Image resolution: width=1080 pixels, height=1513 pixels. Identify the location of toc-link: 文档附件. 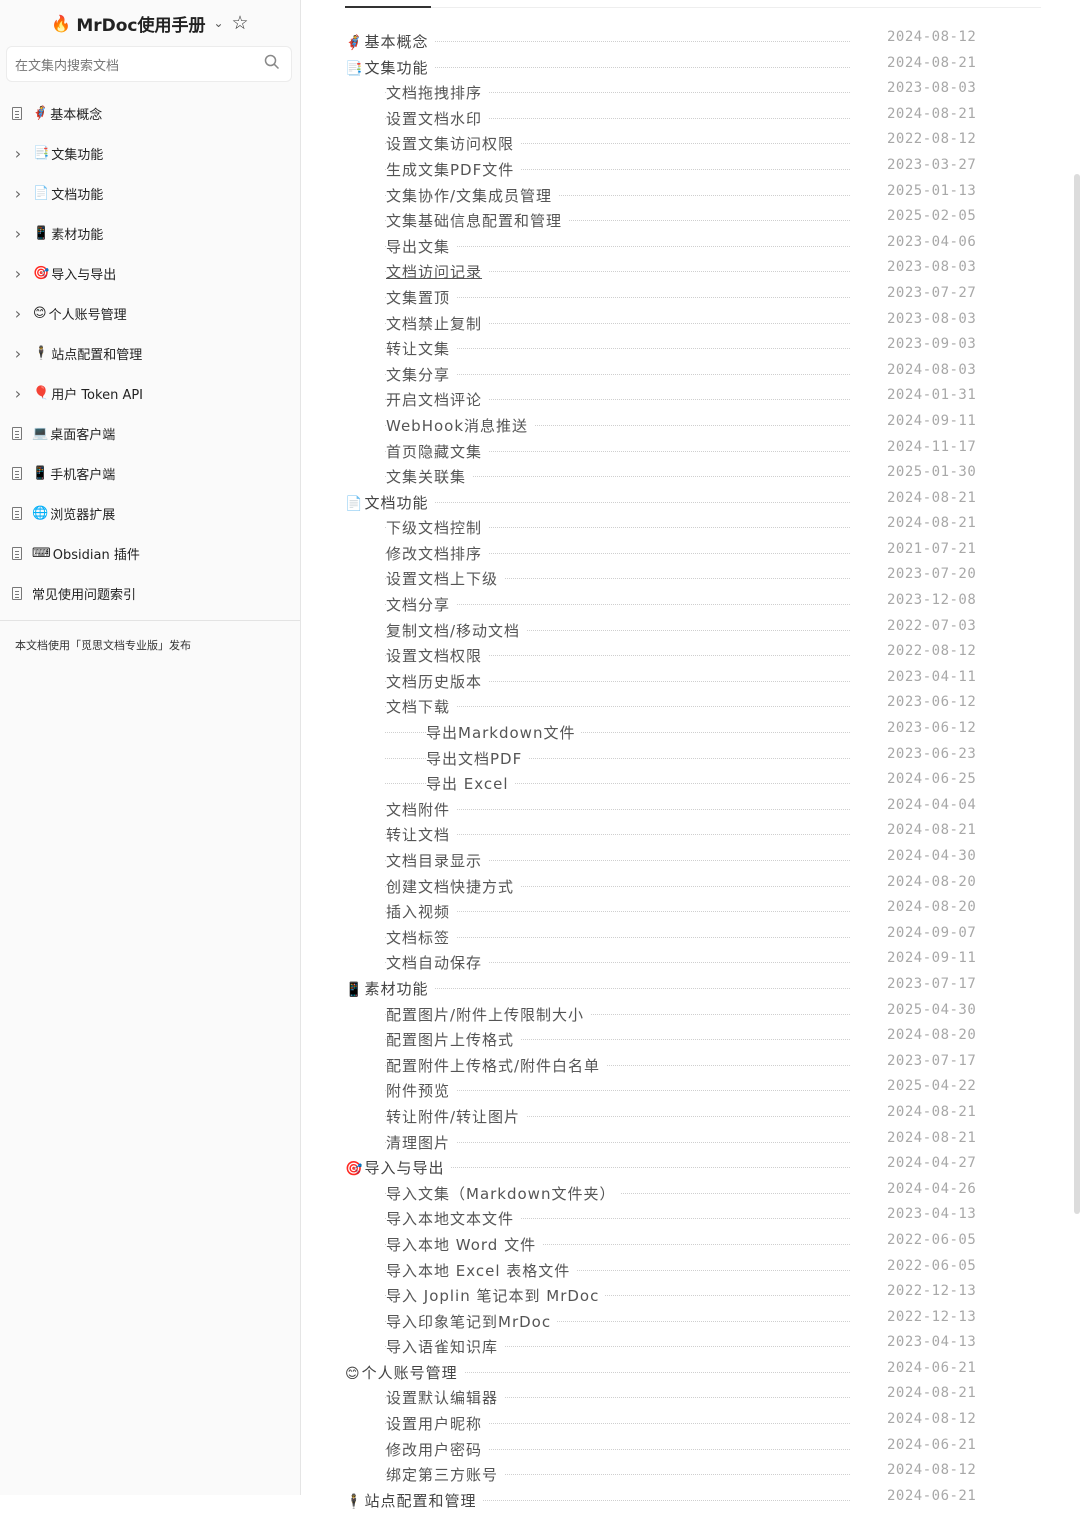
(421, 809).